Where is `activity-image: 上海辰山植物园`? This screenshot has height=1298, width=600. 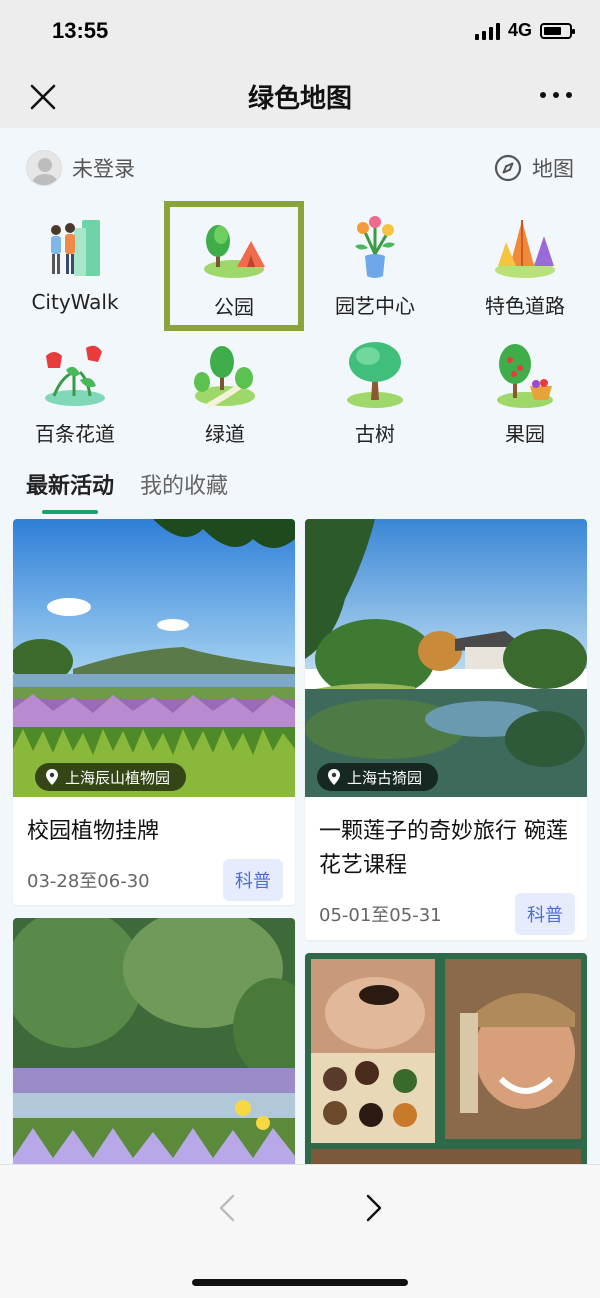
activity-image: 上海辰山植物园 is located at coordinates (154, 658).